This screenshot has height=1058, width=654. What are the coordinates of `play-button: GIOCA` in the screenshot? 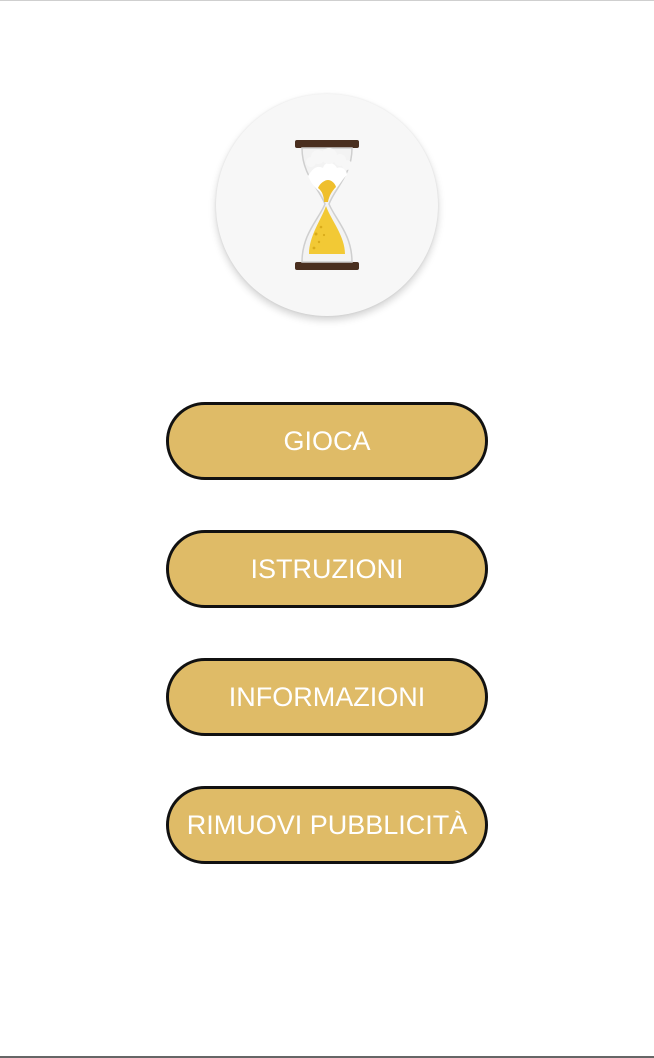 It's located at (327, 441).